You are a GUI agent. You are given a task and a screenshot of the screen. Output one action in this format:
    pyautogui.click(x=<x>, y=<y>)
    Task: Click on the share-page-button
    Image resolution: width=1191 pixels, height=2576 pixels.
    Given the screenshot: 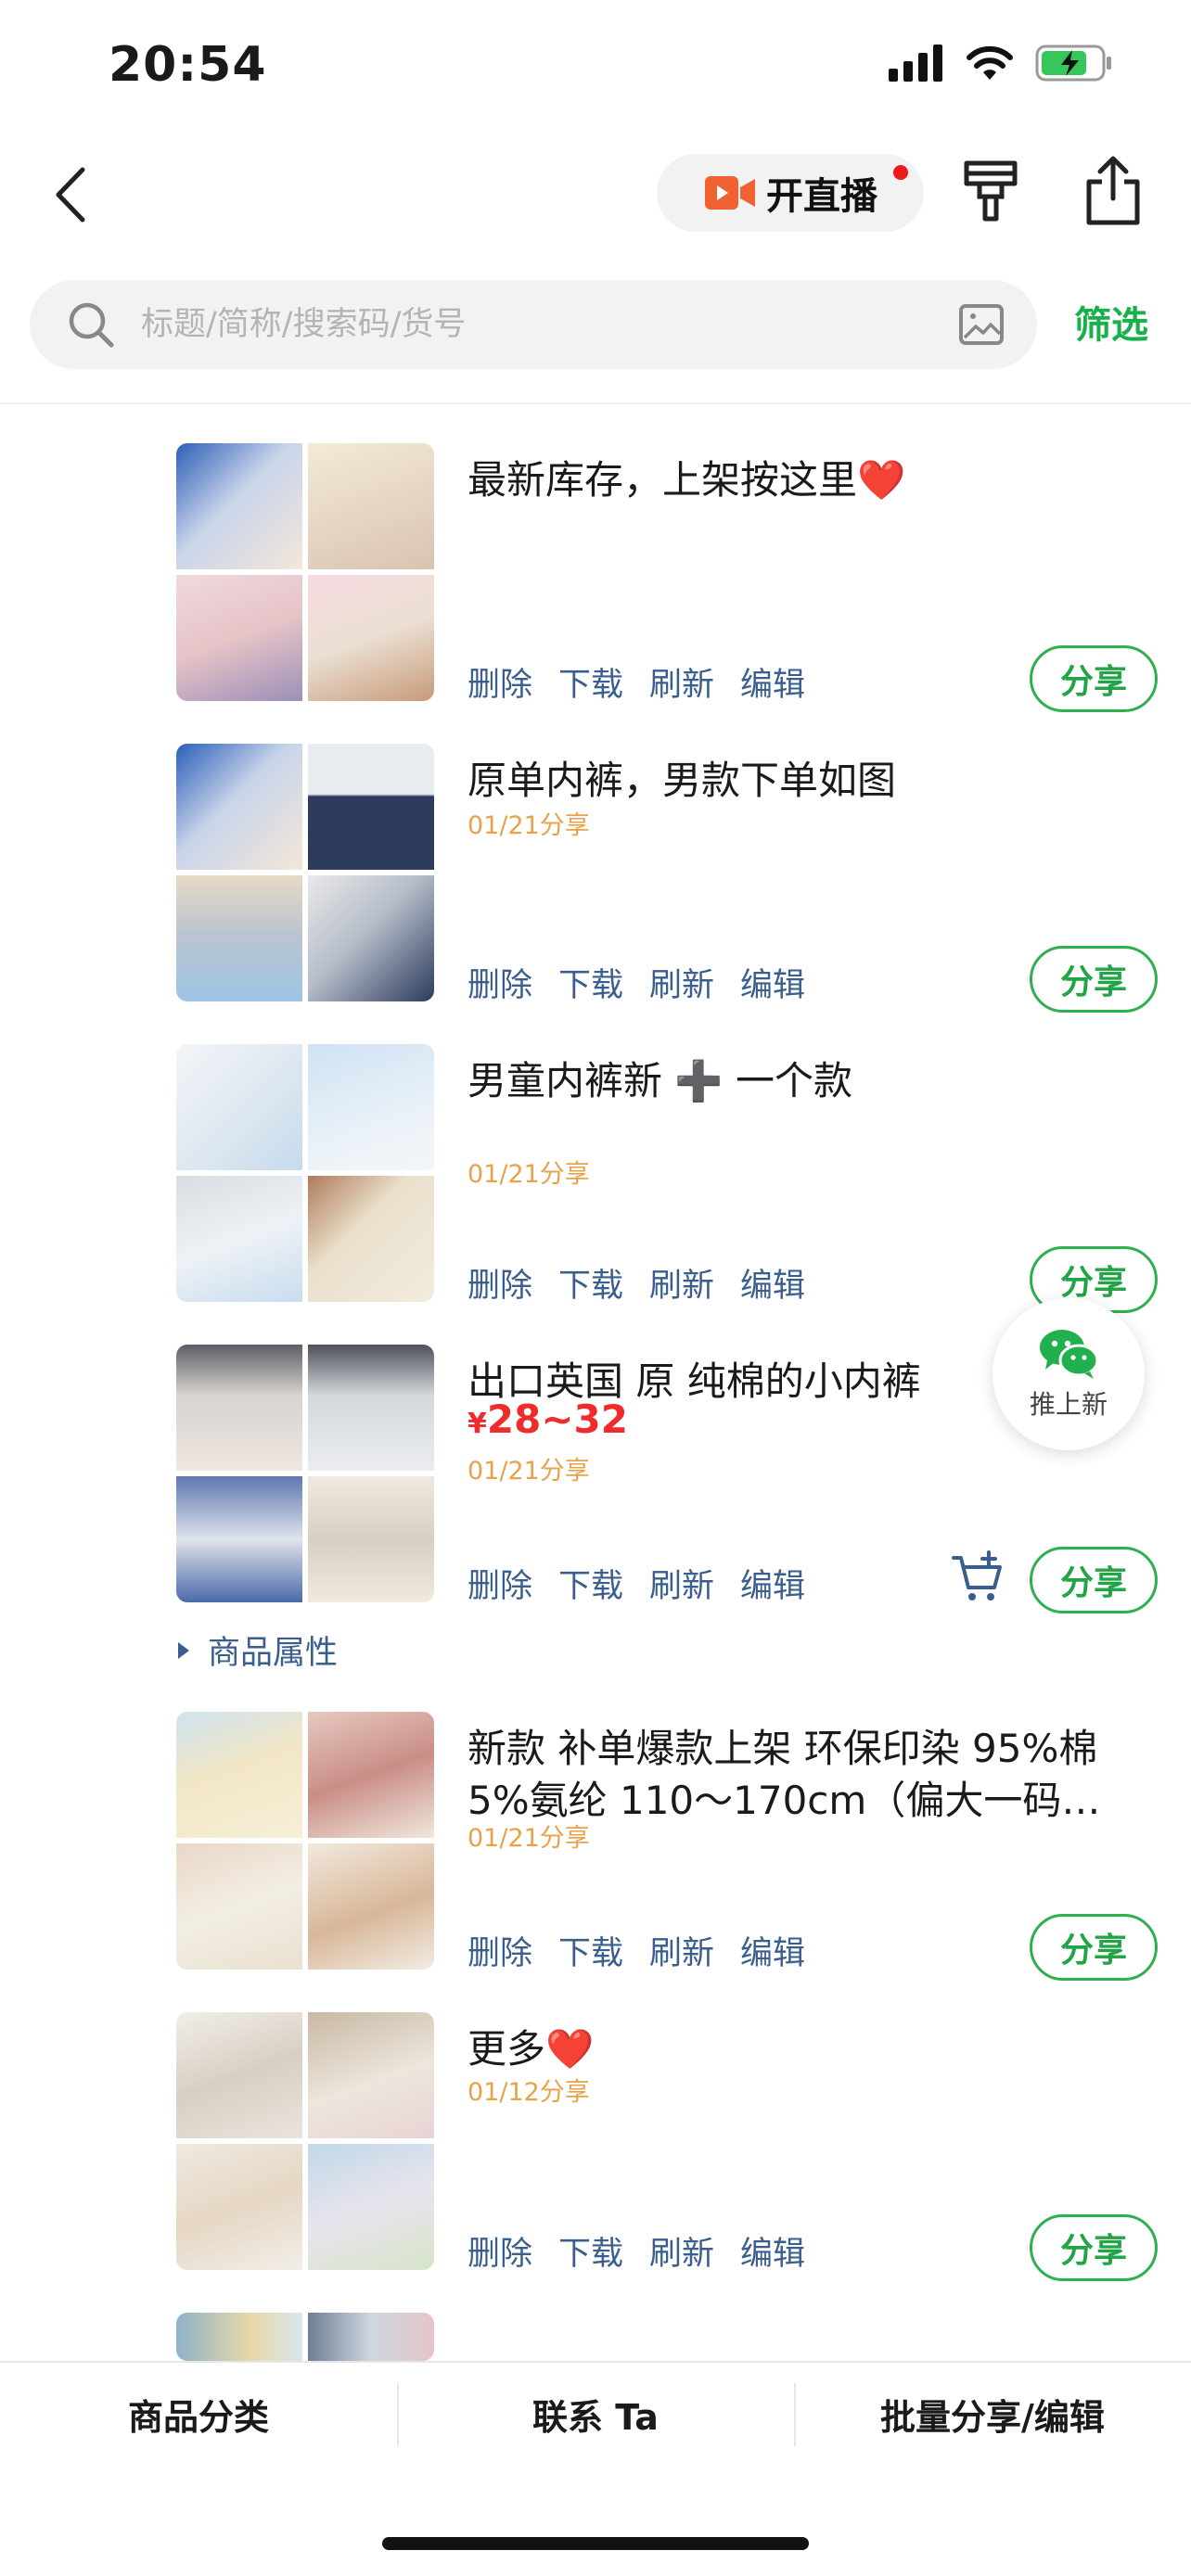 What is the action you would take?
    pyautogui.click(x=1113, y=191)
    